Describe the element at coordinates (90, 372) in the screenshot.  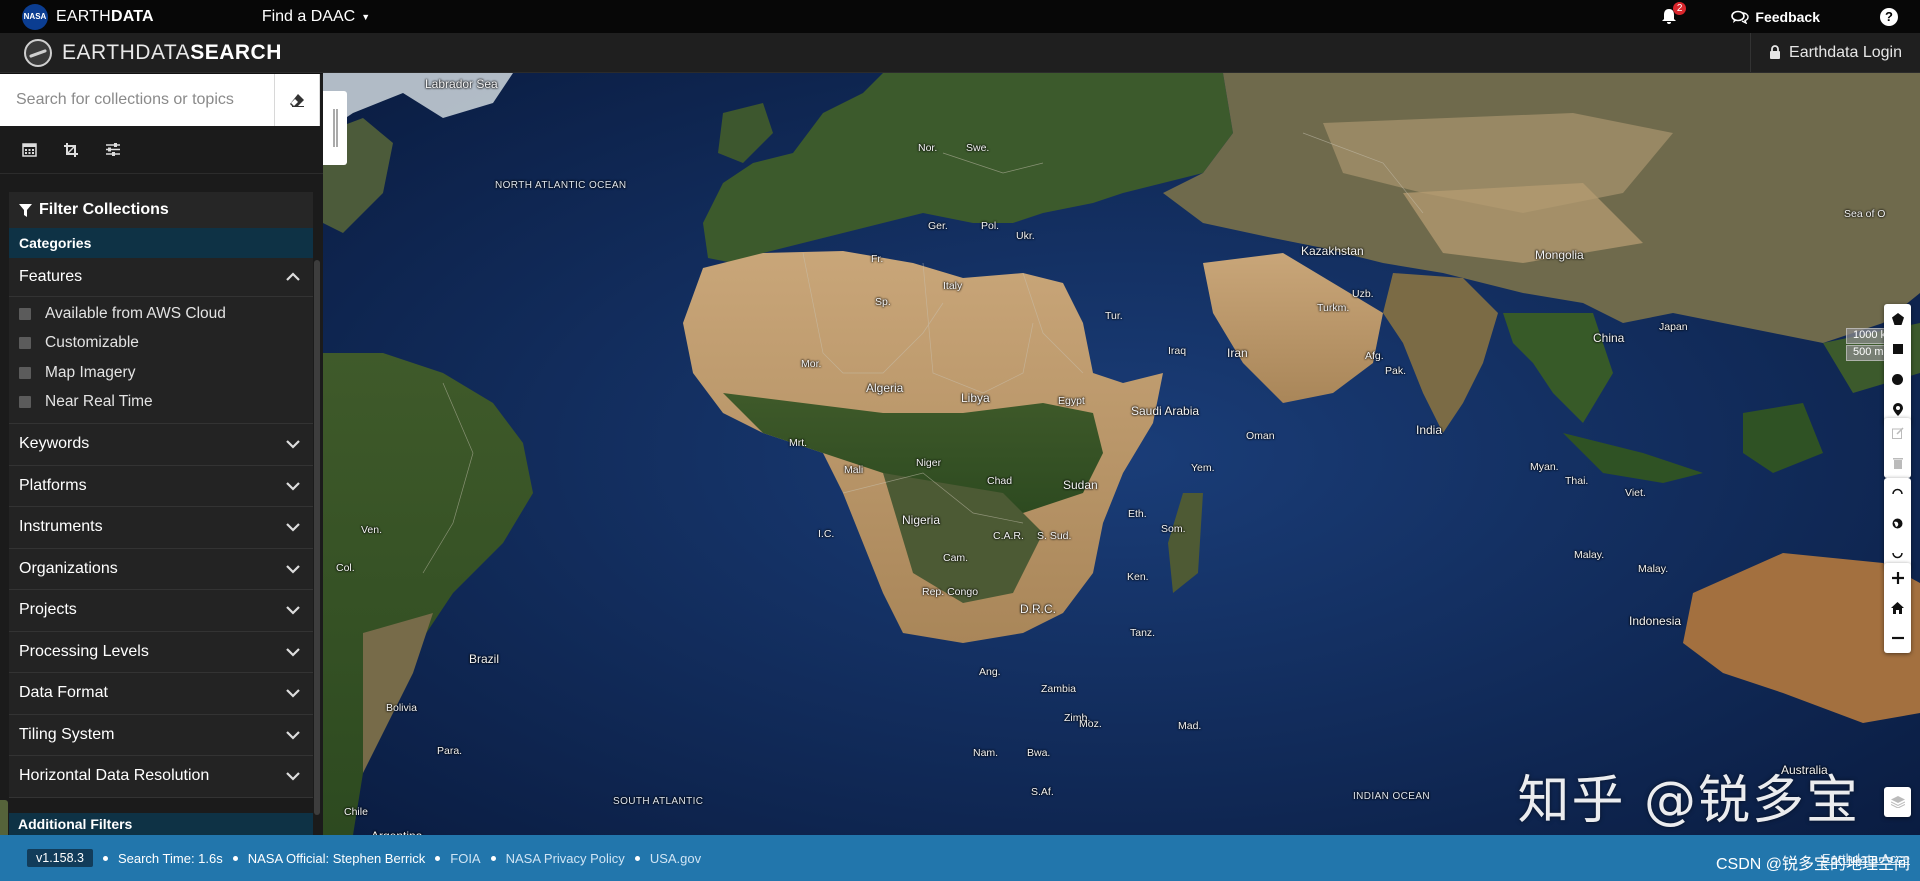
I see `feature-label: Map Imagery` at that location.